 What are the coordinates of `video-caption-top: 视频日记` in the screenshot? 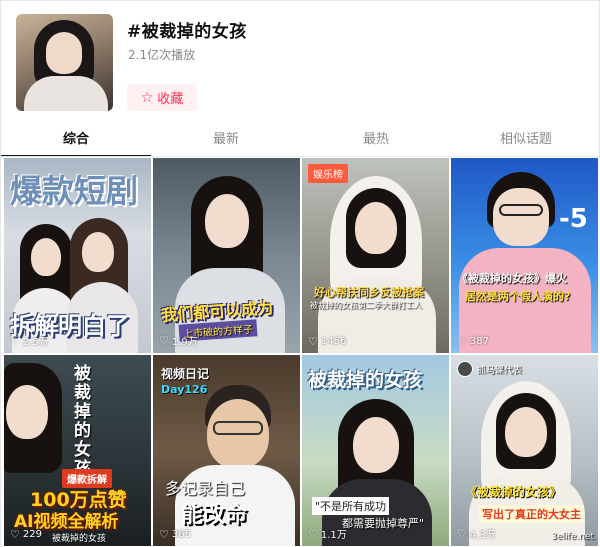 It's located at (185, 374).